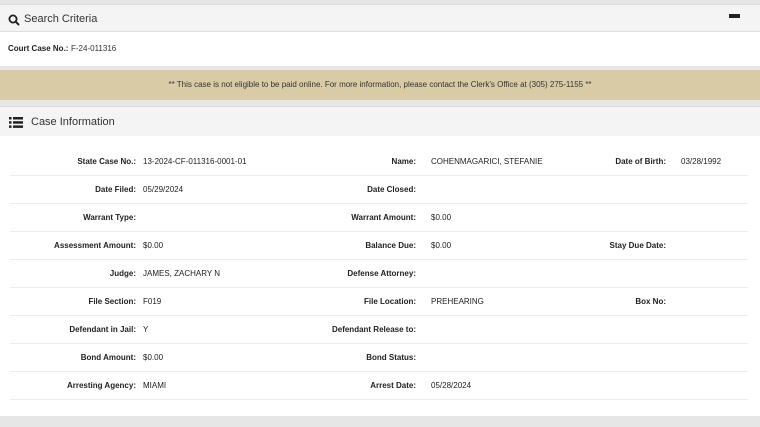 Image resolution: width=760 pixels, height=427 pixels. What do you see at coordinates (391, 189) in the screenshot?
I see `field-label: Date Closed:` at bounding box center [391, 189].